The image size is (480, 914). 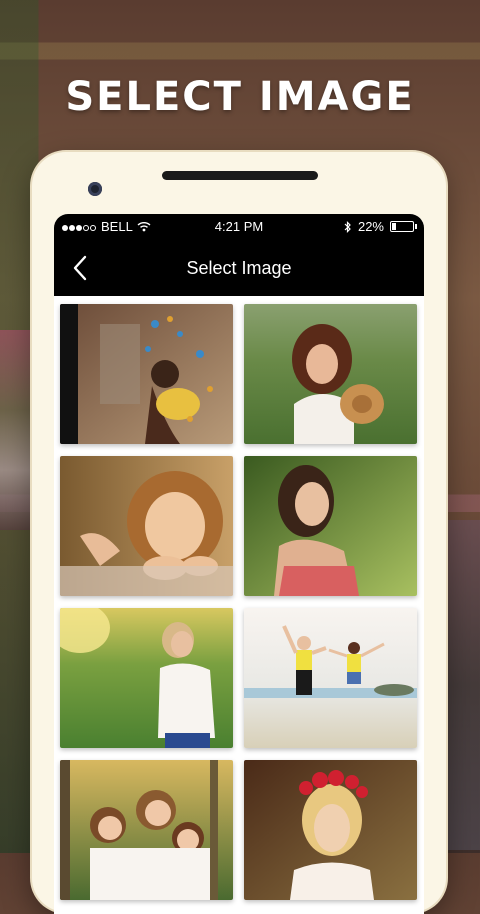 What do you see at coordinates (240, 97) in the screenshot?
I see `headline: SELECT IMAGE` at bounding box center [240, 97].